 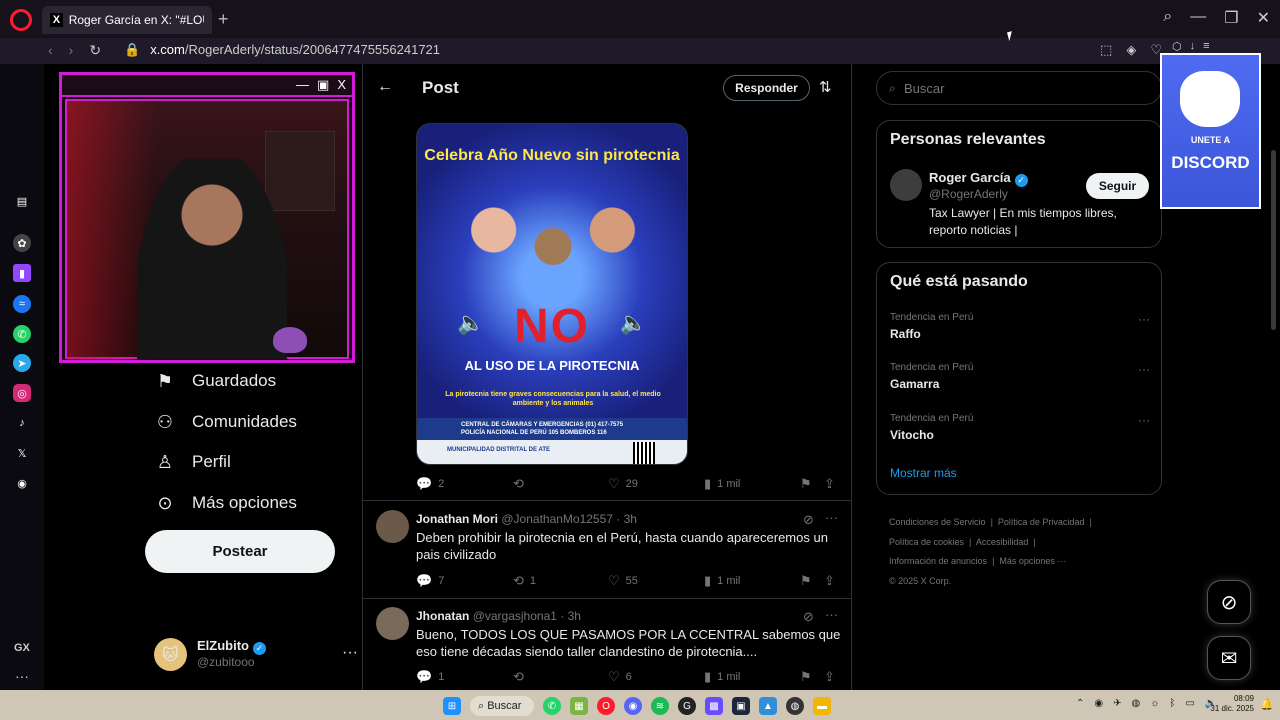 I want to click on browser-tab: X Roger García en X: "#LOÚL, so click(x=127, y=20).